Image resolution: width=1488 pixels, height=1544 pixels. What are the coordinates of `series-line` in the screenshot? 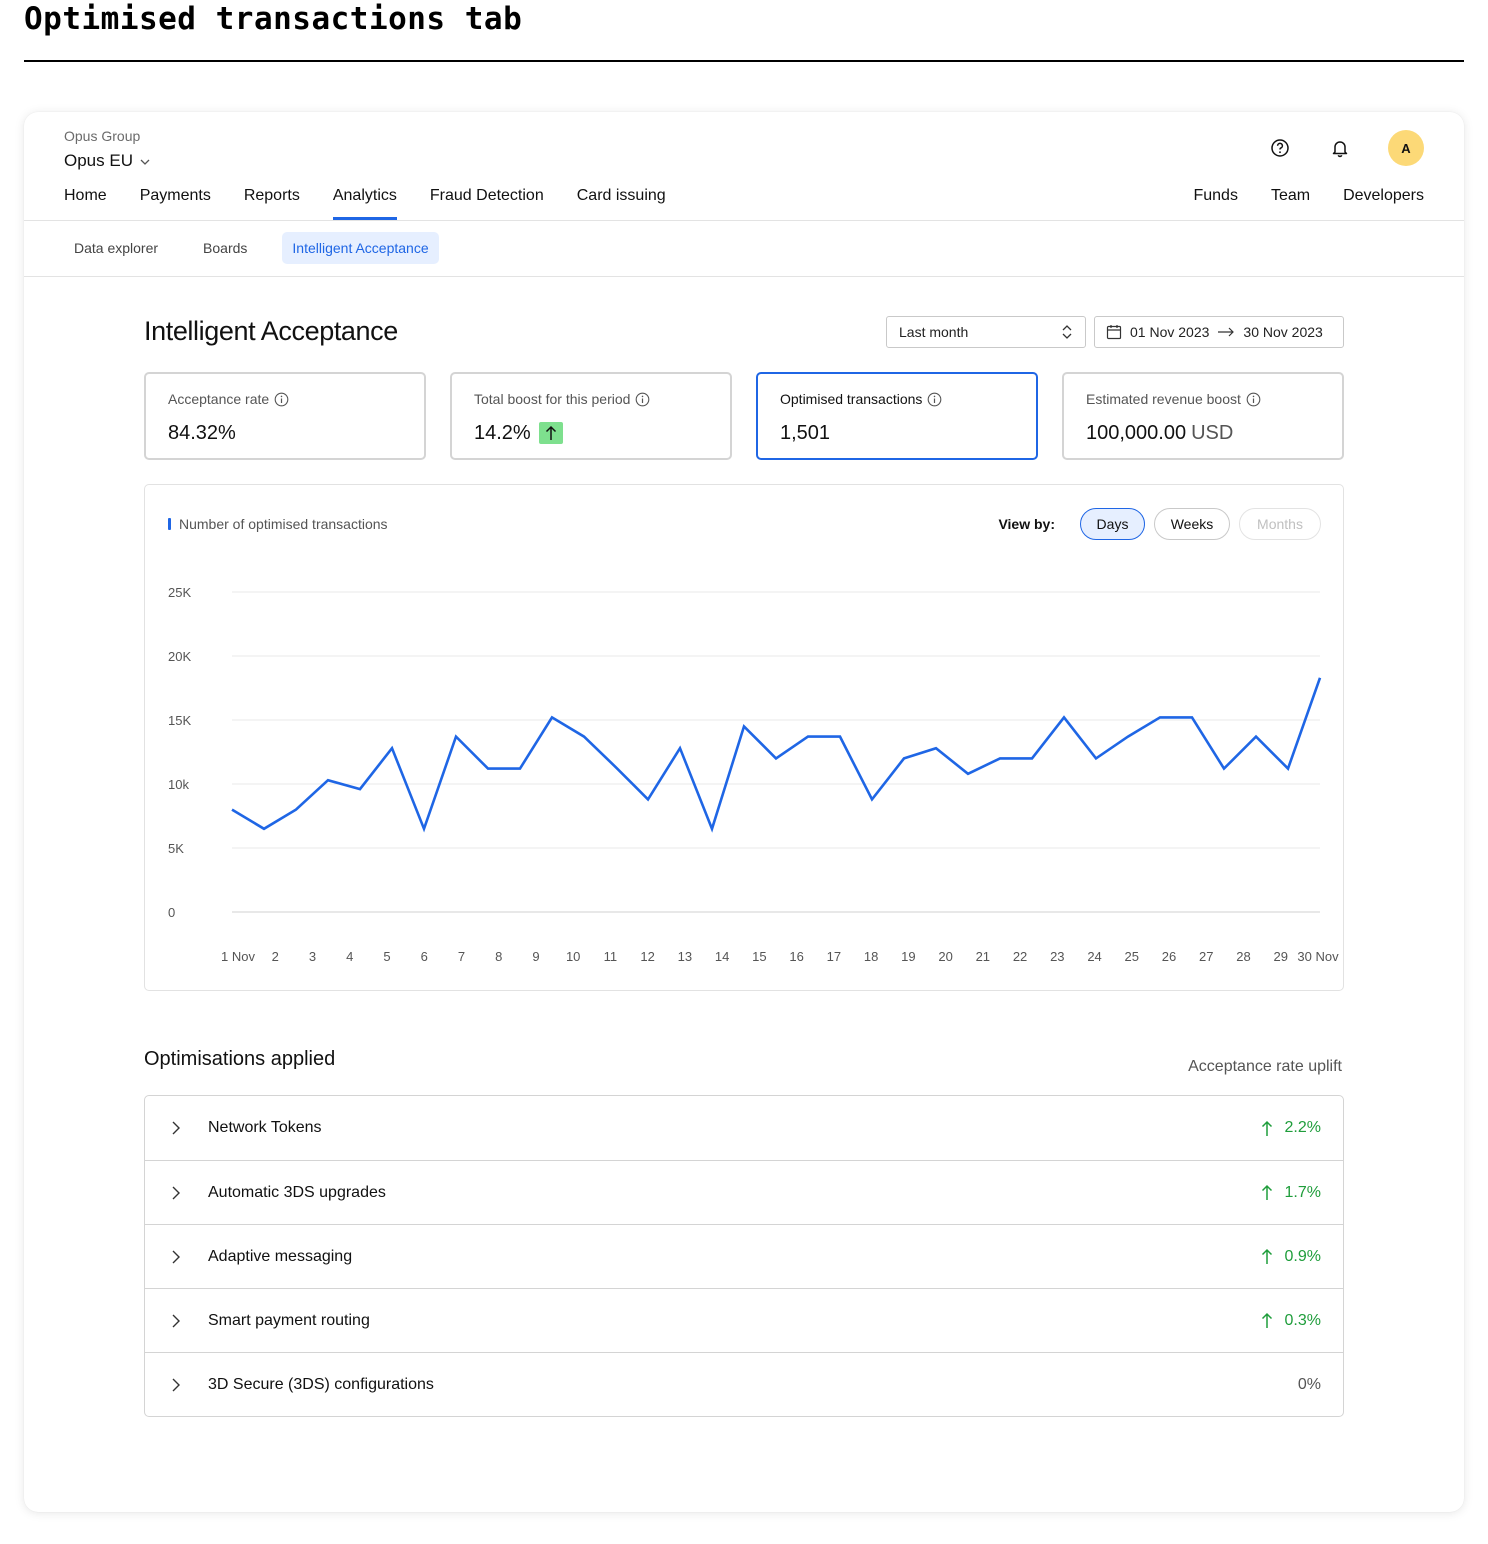 It's located at (776, 755).